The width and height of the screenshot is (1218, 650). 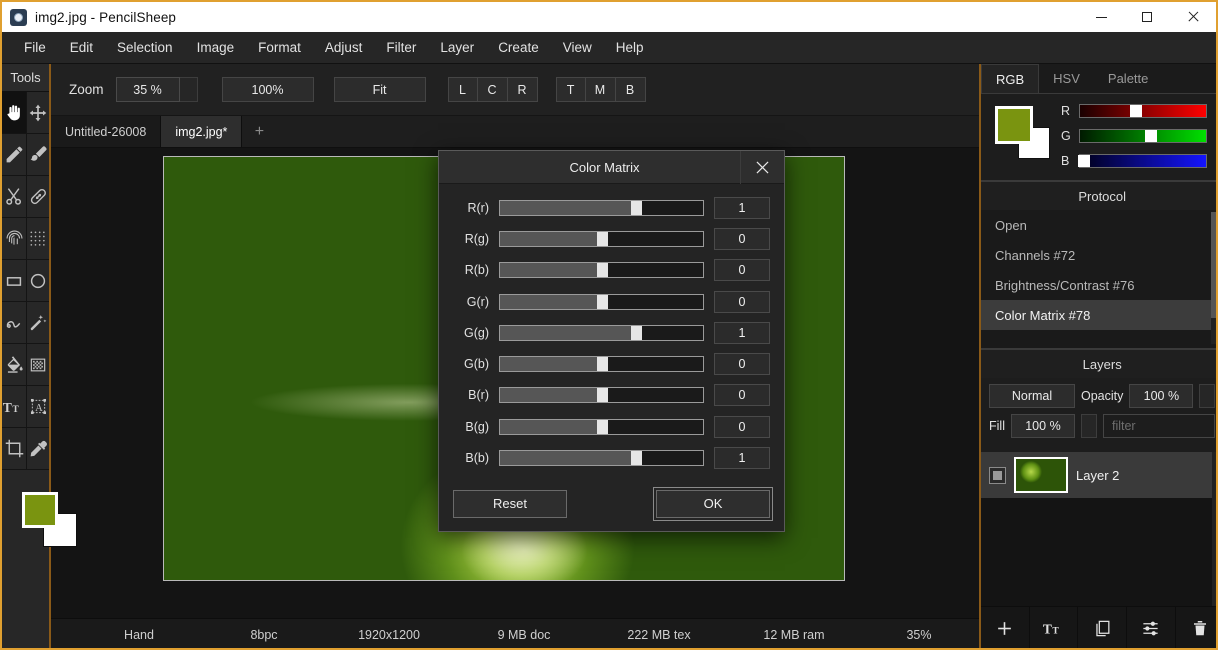 I want to click on fill-tool, so click(x=14, y=365).